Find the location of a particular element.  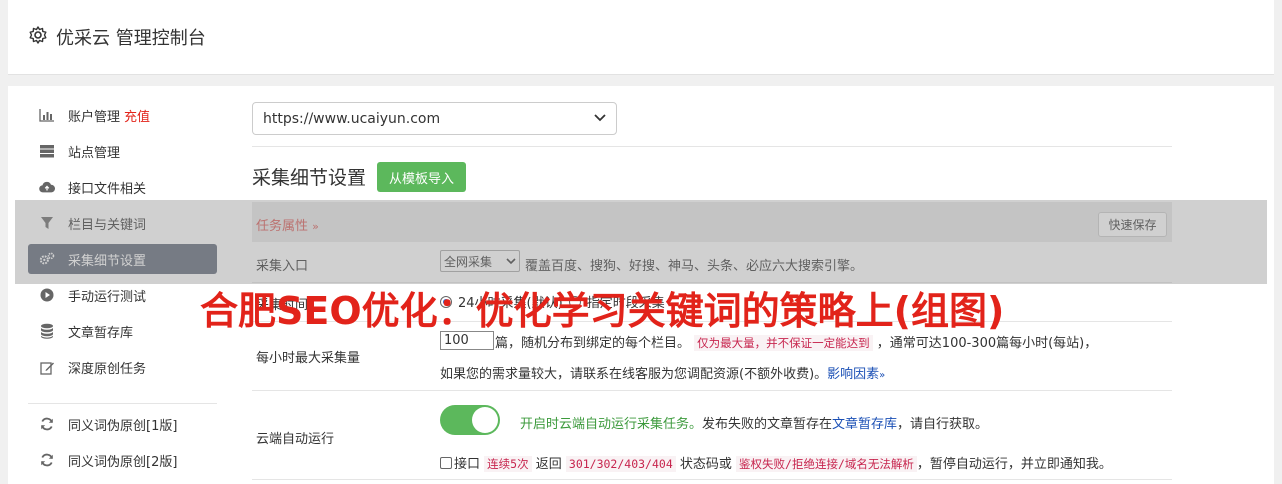

page-title: 优采云 管理控制台 is located at coordinates (131, 38).